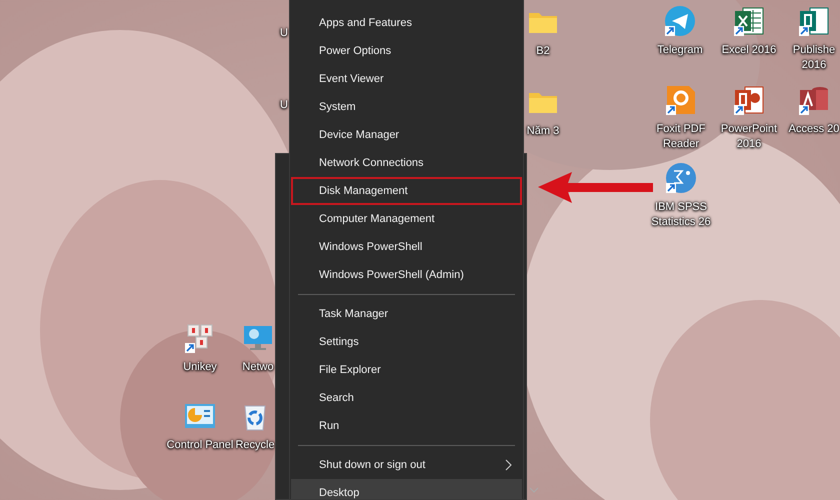 This screenshot has height=500, width=840. Describe the element at coordinates (406, 135) in the screenshot. I see `menu-item: Device Manager` at that location.